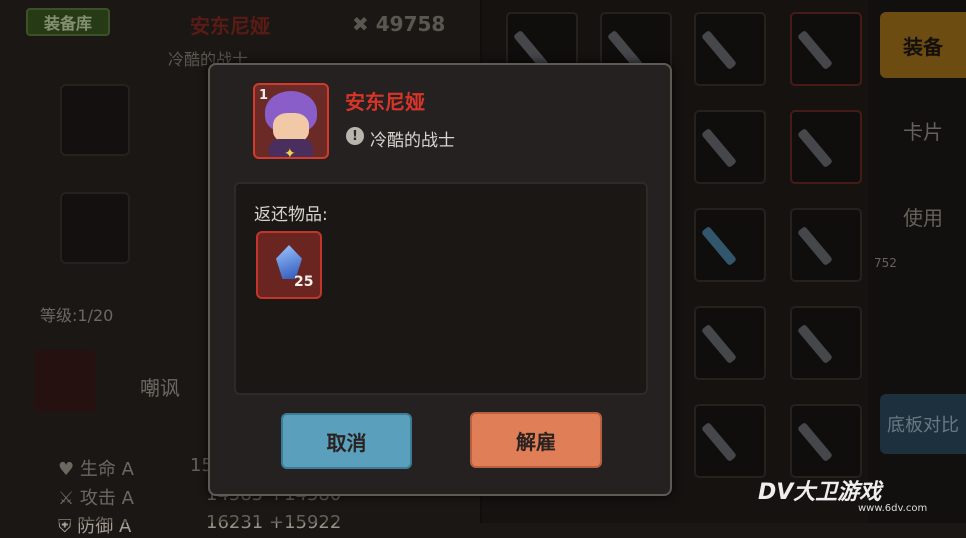  What do you see at coordinates (385, 102) in the screenshot?
I see `hero-name: 安东尼娅` at bounding box center [385, 102].